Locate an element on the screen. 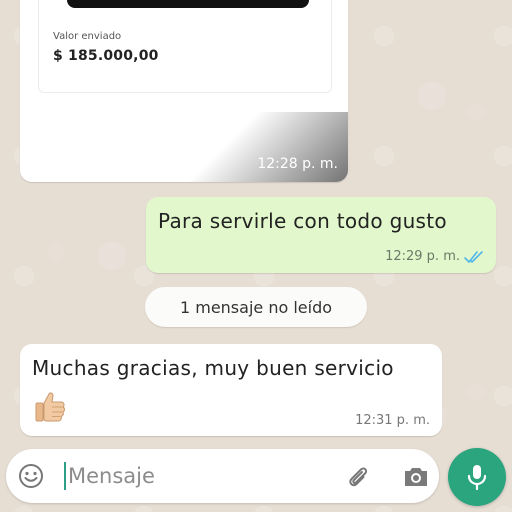 This screenshot has width=512, height=512. emoji-icon is located at coordinates (31, 476).